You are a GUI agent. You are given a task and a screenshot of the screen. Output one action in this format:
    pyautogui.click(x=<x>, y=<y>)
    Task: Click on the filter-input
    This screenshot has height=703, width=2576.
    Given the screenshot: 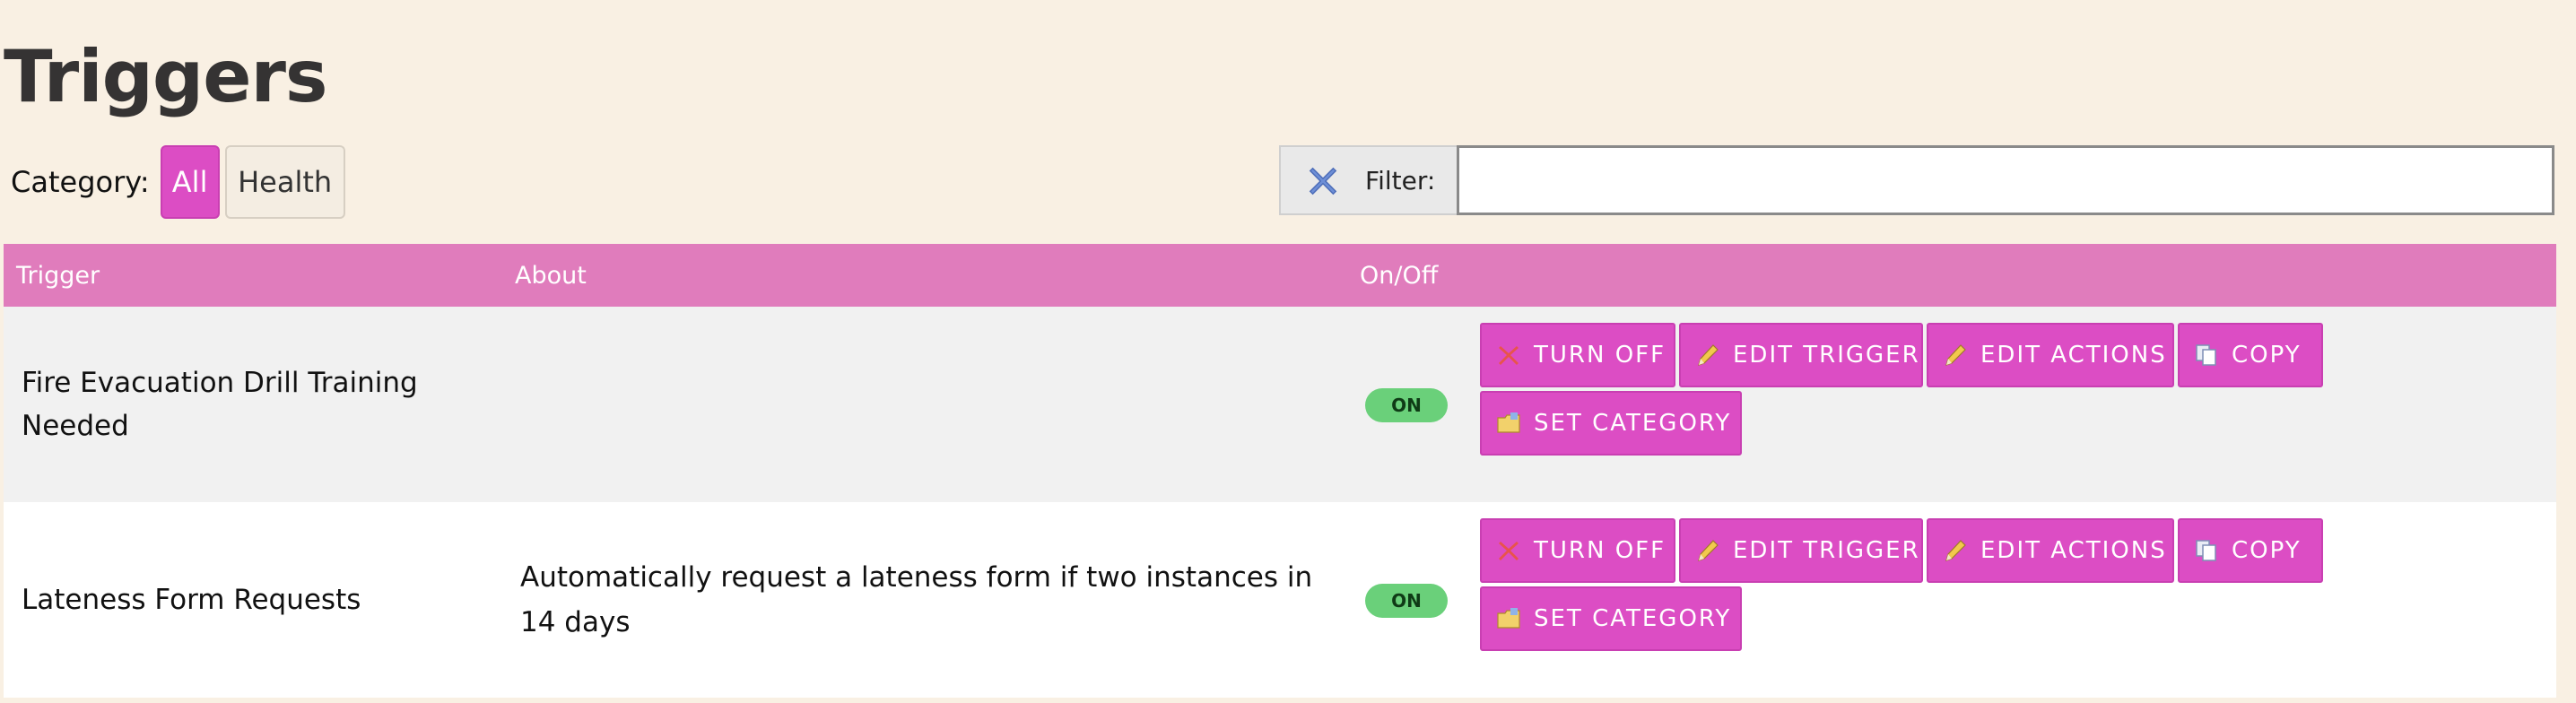 What is the action you would take?
    pyautogui.click(x=2005, y=180)
    